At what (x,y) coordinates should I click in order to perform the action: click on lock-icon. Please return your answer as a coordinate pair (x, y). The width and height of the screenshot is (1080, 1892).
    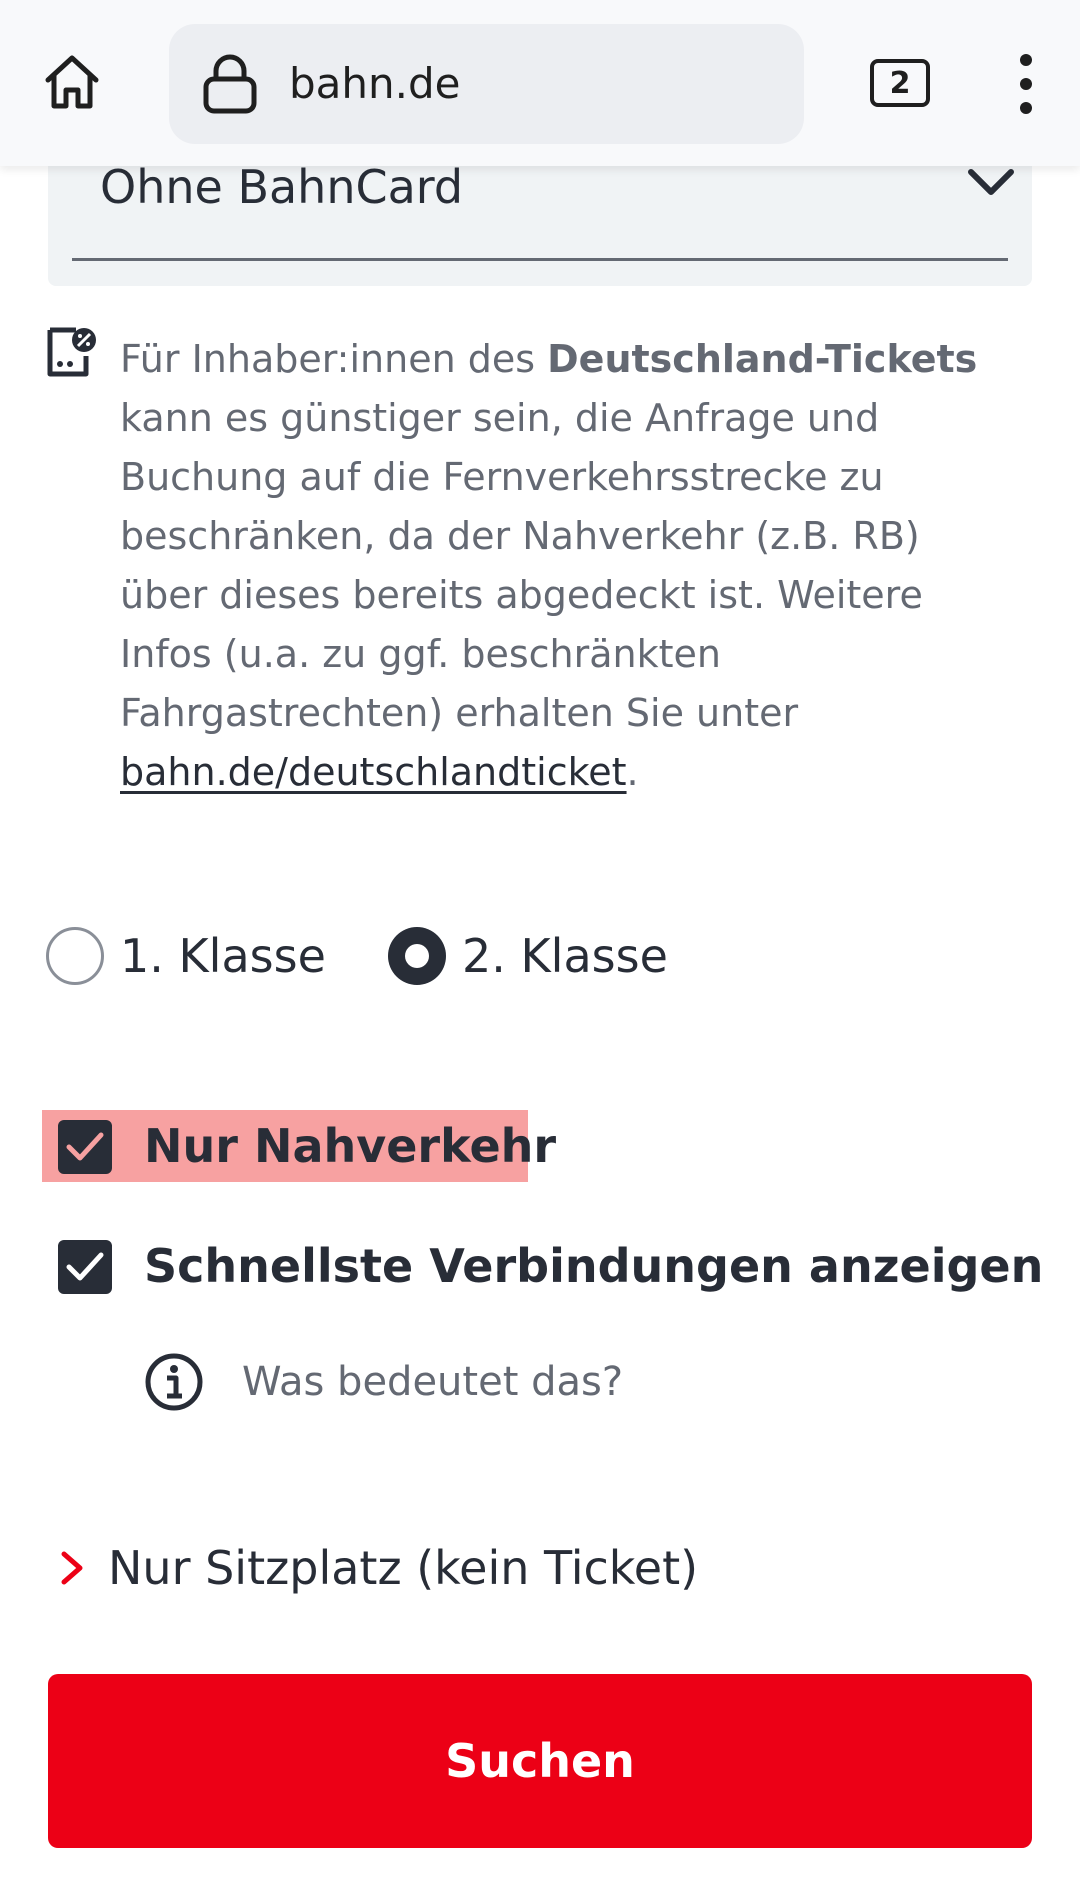
    Looking at the image, I should click on (230, 84).